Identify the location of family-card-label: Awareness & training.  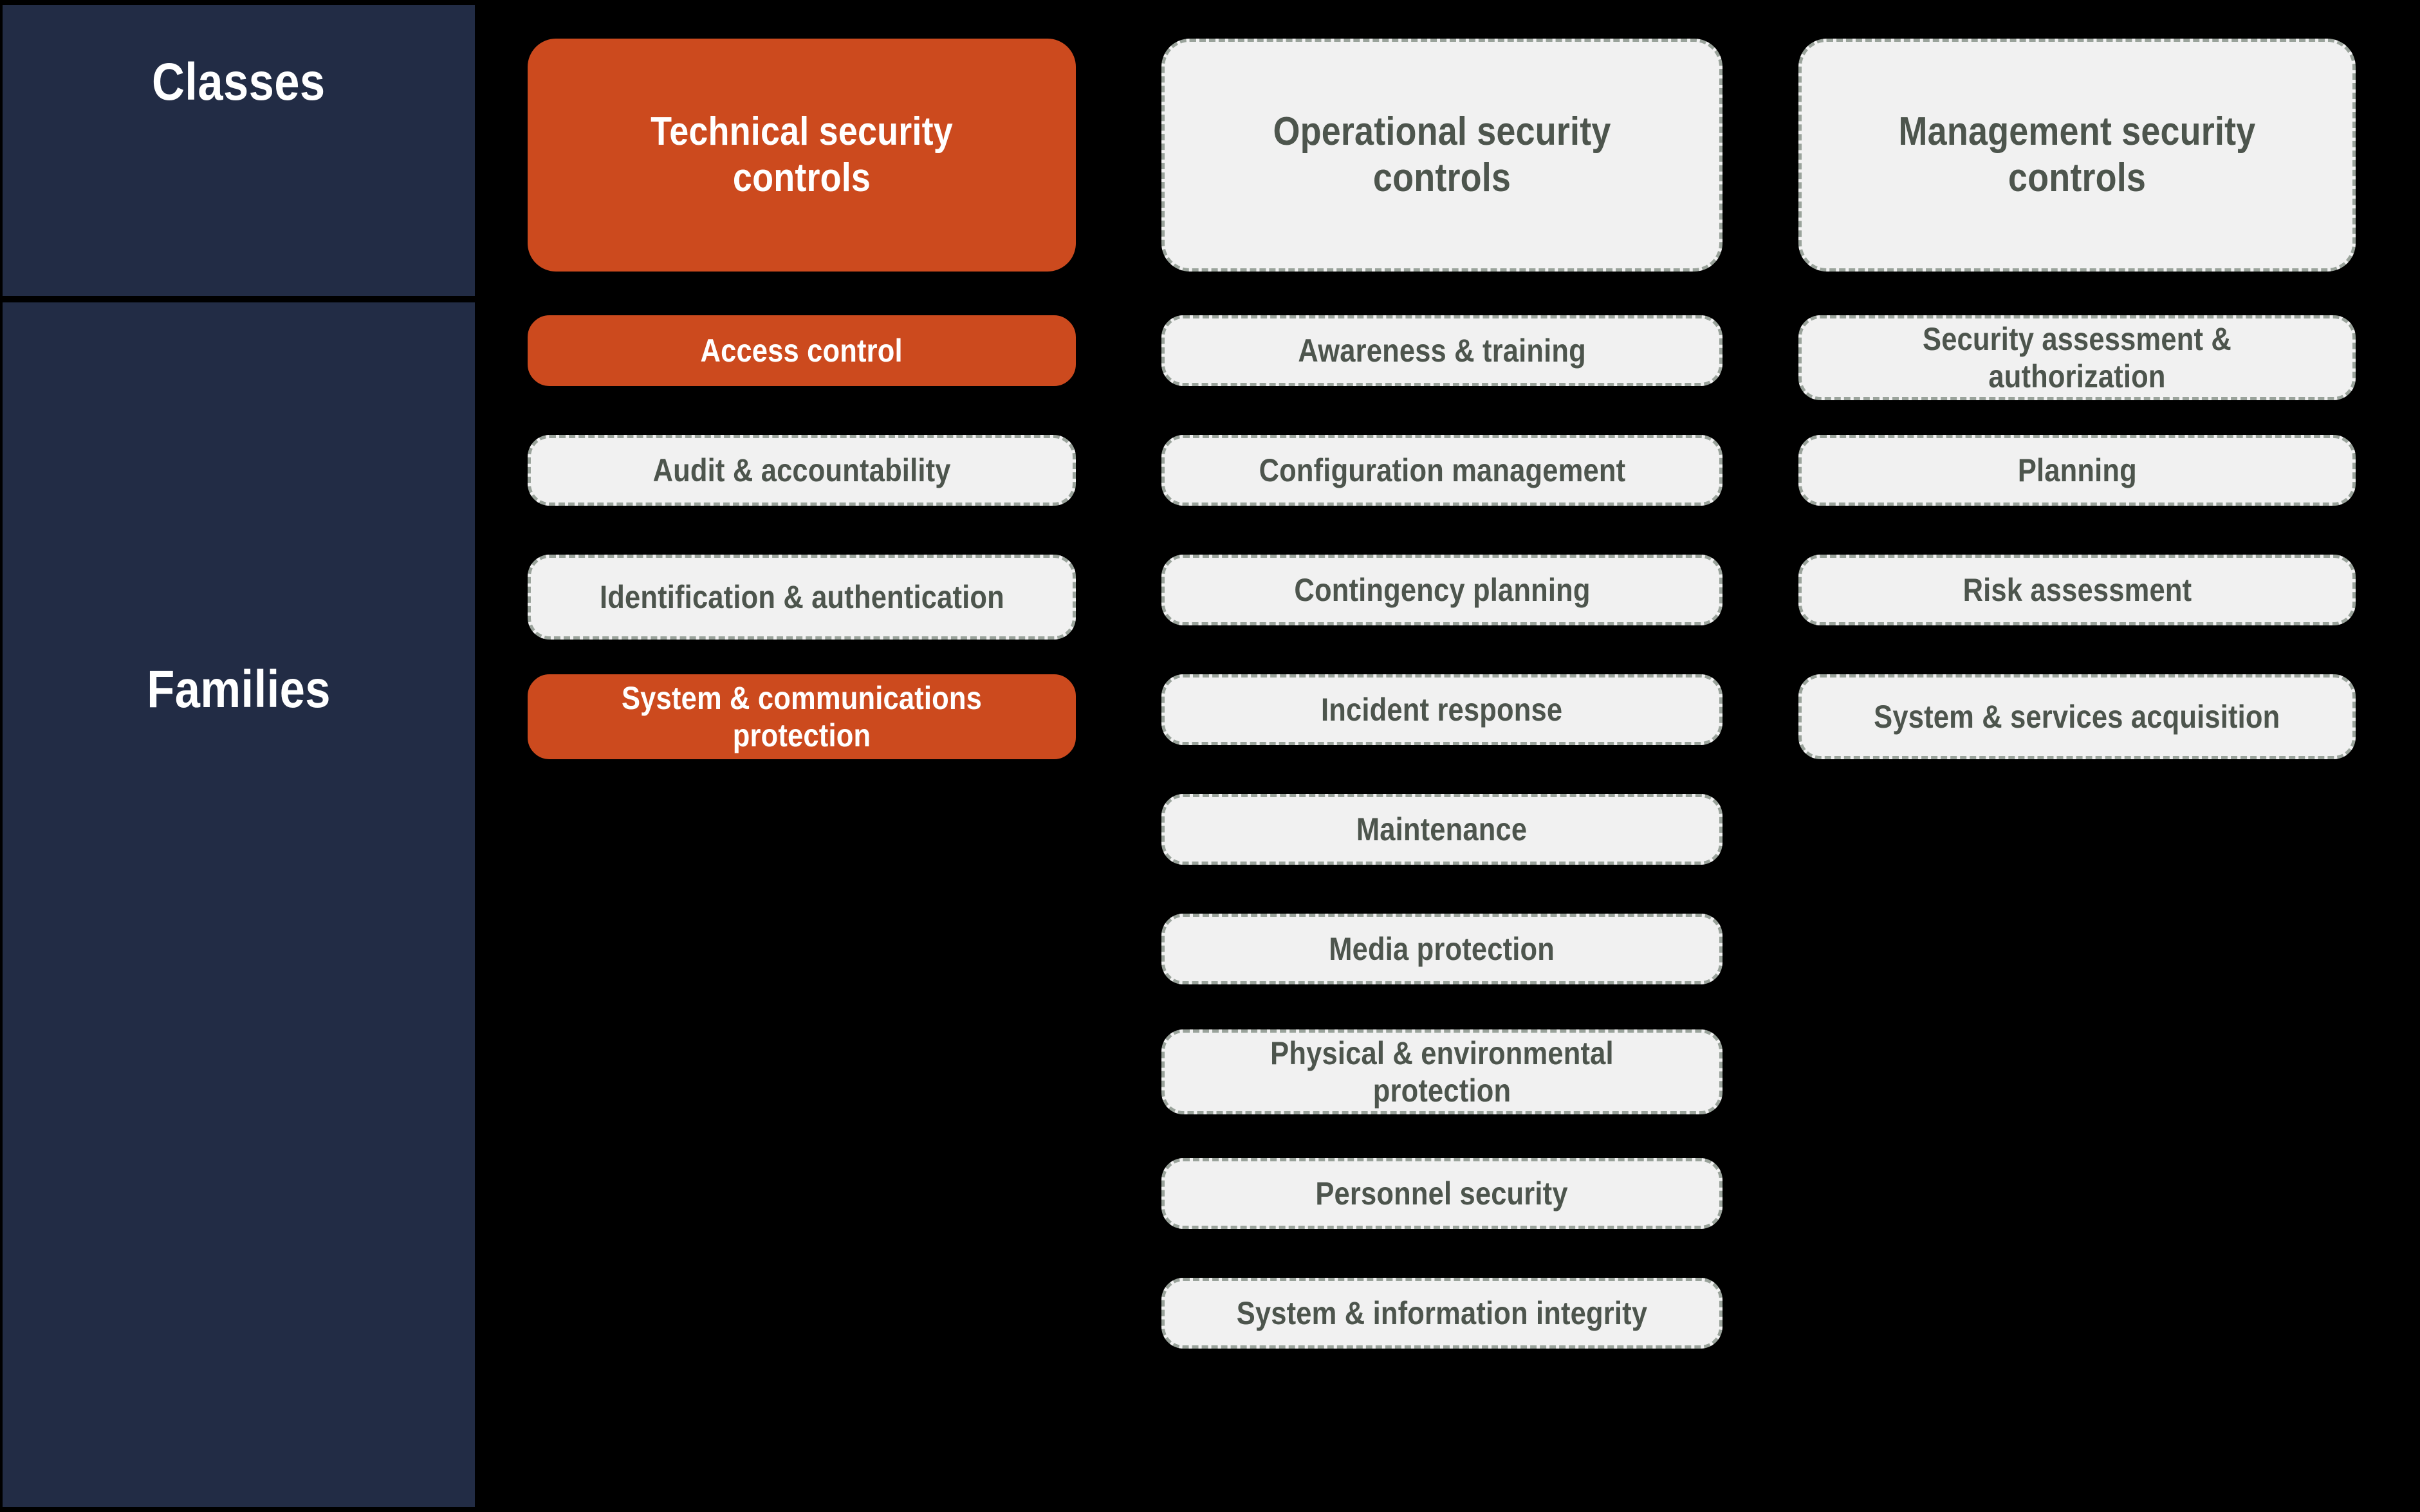
(1442, 351).